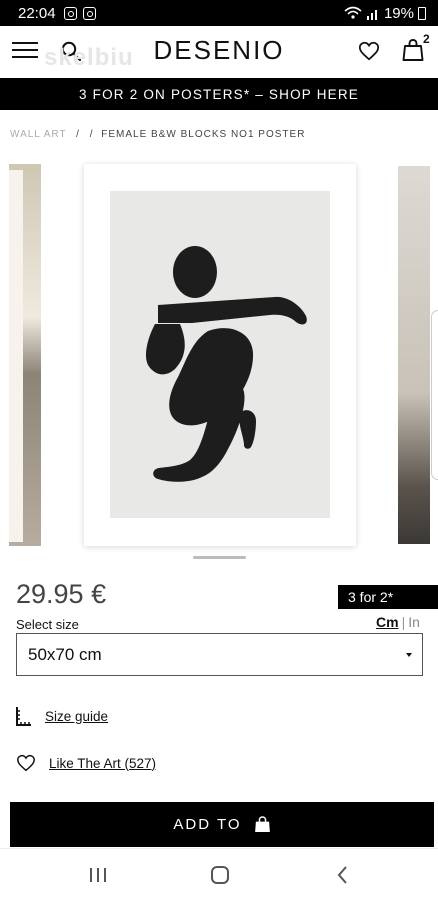 The height and width of the screenshot is (900, 438). Describe the element at coordinates (70, 13) in the screenshot. I see `instagram-icon` at that location.